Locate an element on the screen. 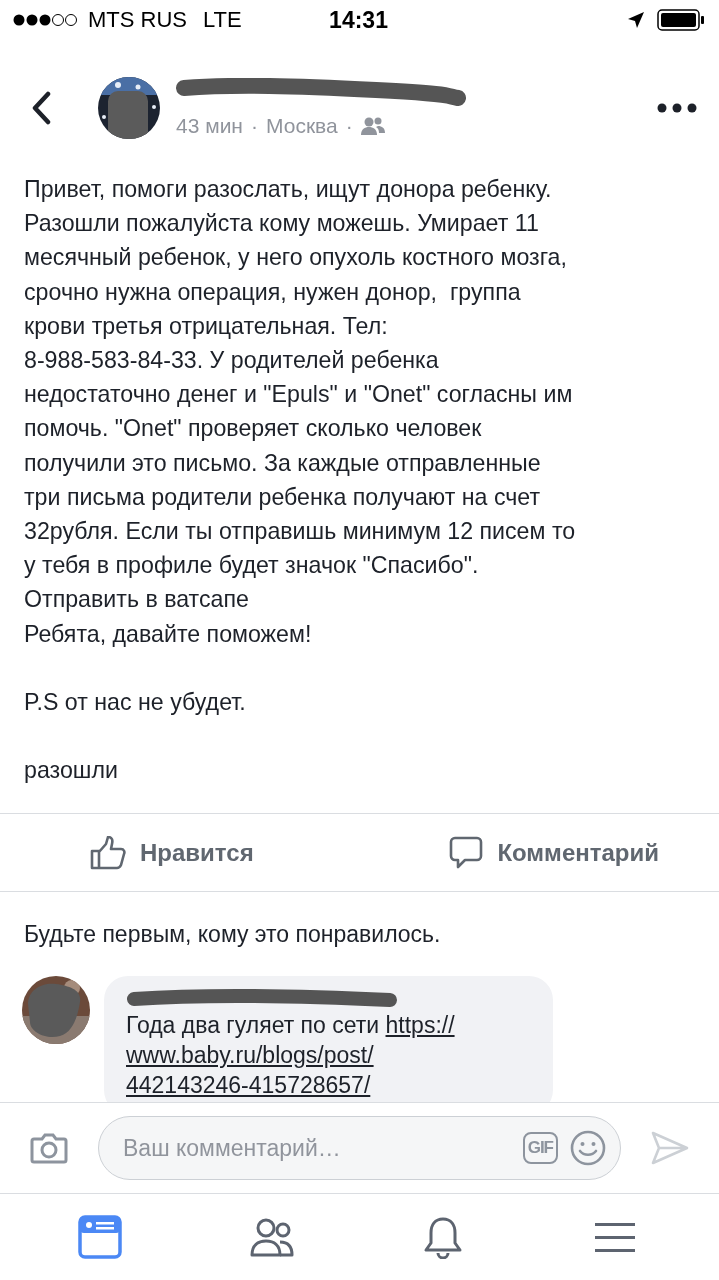 Image resolution: width=719 pixels, height=1280 pixels. location-arrow-icon is located at coordinates (636, 20).